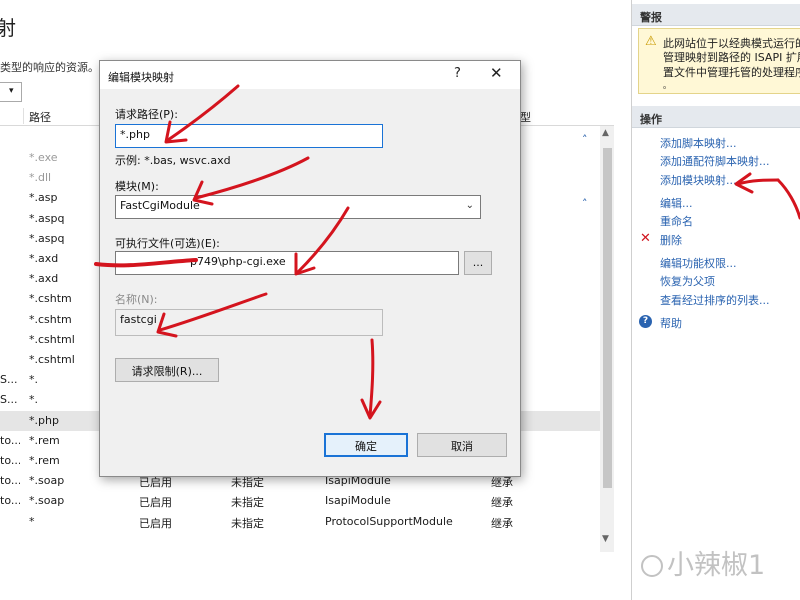 This screenshot has width=800, height=600. Describe the element at coordinates (687, 281) in the screenshot. I see `action-revert-to-parent: 恢复为父项` at that location.